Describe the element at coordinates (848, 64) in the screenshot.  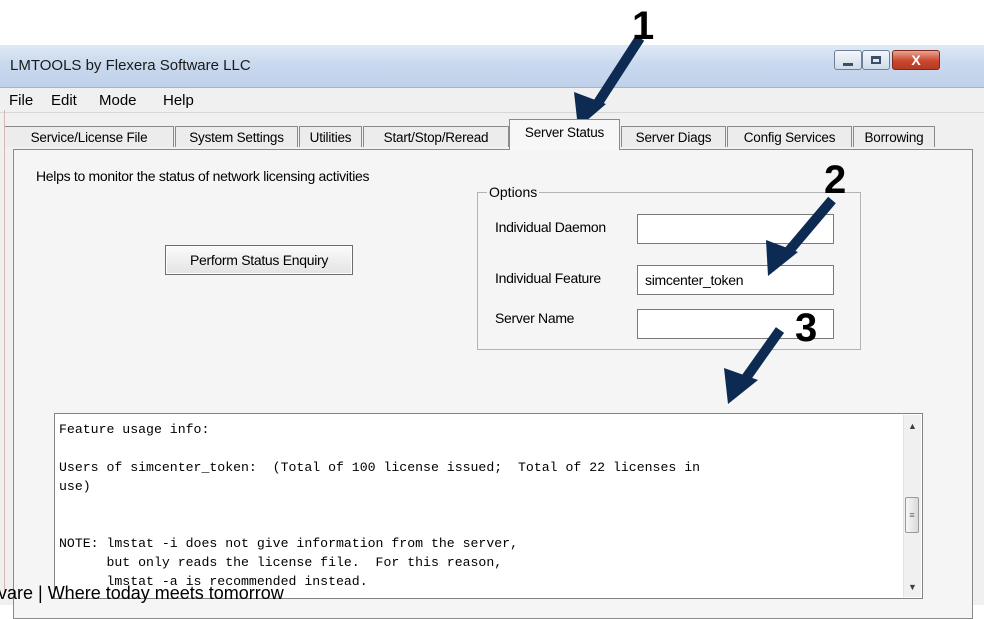
I see `minimize-icon` at that location.